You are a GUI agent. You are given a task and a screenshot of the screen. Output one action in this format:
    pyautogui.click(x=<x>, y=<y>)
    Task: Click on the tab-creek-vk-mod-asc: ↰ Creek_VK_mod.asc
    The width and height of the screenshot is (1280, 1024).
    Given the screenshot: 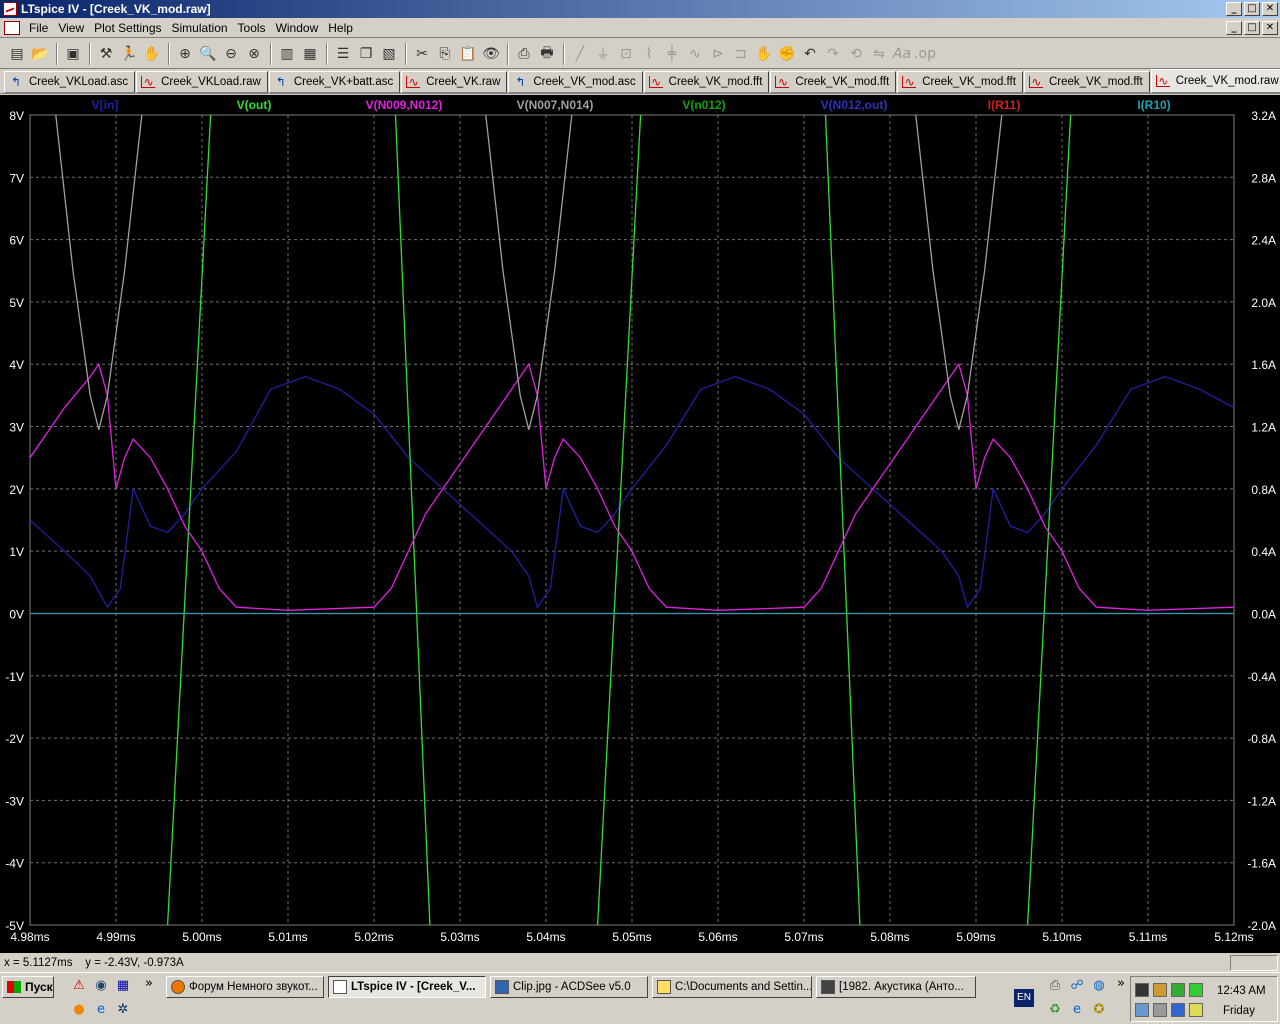 What is the action you would take?
    pyautogui.click(x=575, y=82)
    